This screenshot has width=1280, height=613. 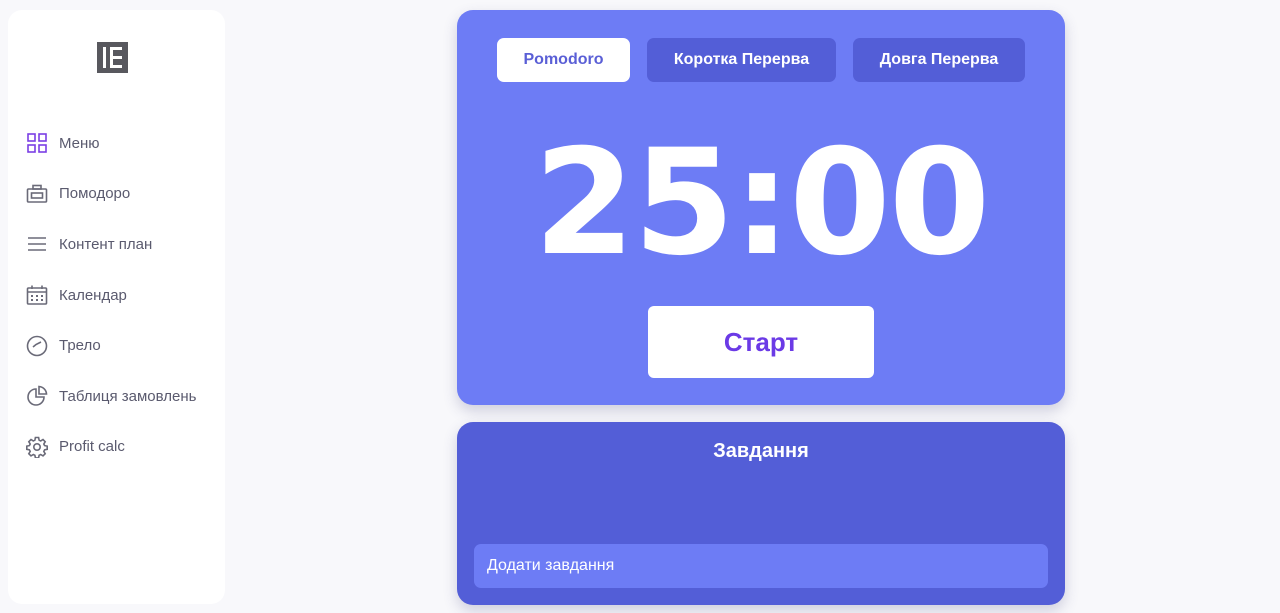 I want to click on sidebar-item-orders-table: Таблиця замовлень, so click(x=110, y=396).